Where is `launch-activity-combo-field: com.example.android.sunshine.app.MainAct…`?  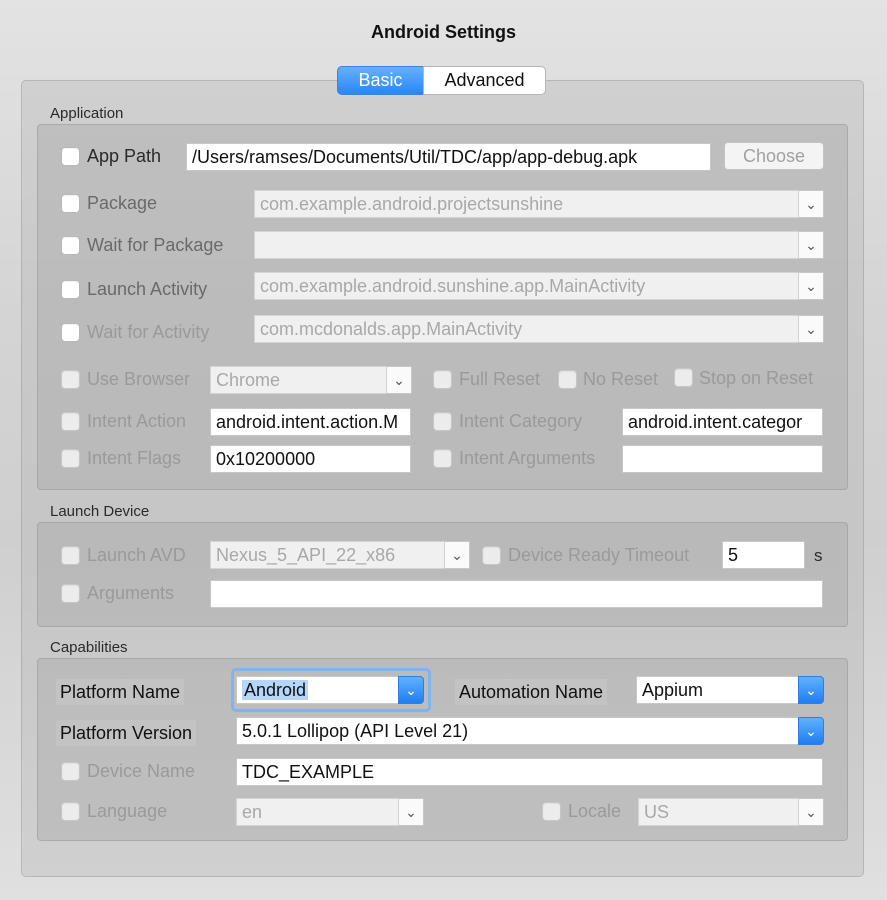 launch-activity-combo-field: com.example.android.sunshine.app.MainAct… is located at coordinates (526, 286).